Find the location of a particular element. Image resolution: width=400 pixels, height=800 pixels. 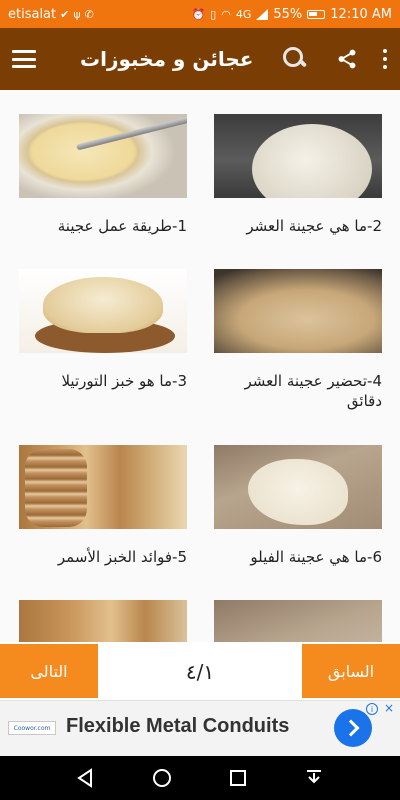

article-title: 2-ما هي عجينة العشر is located at coordinates (314, 226).